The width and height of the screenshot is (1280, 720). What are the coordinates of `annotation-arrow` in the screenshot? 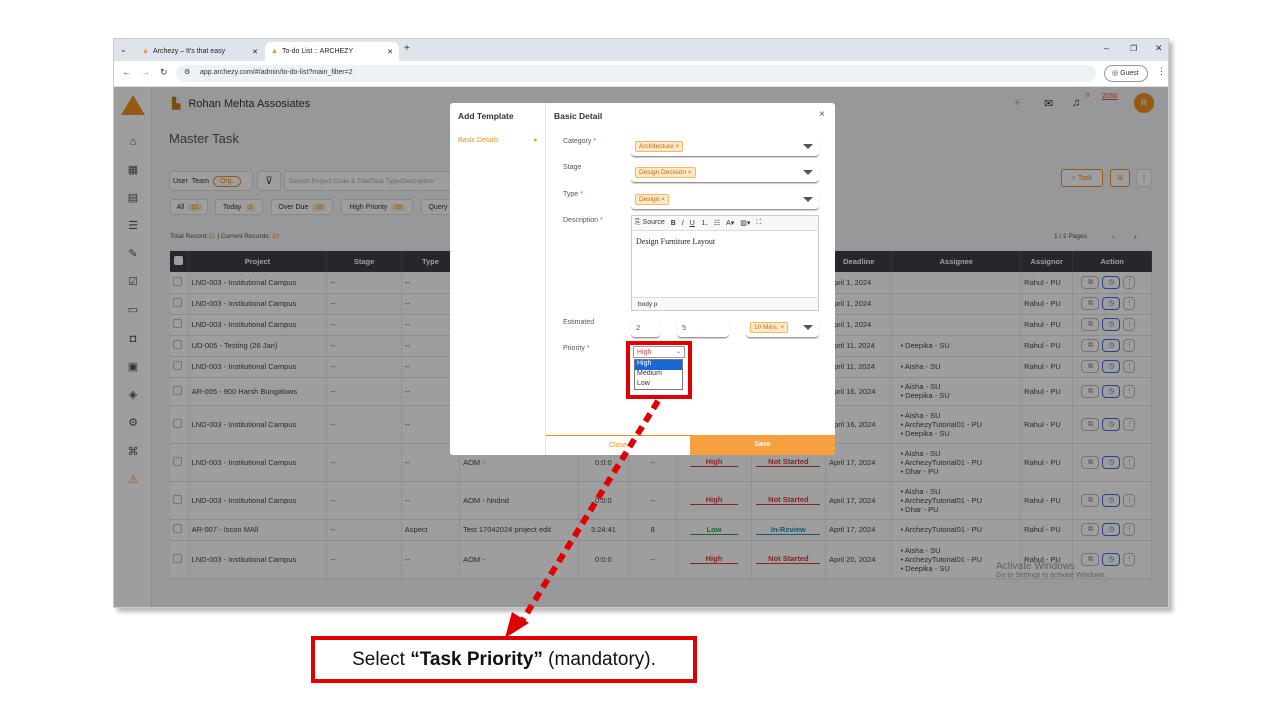 It's located at (583, 518).